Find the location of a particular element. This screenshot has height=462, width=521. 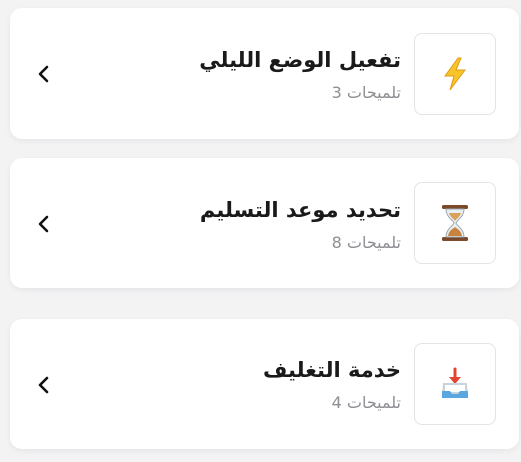

list-item-subtitle: 8 تلميحات is located at coordinates (366, 242).